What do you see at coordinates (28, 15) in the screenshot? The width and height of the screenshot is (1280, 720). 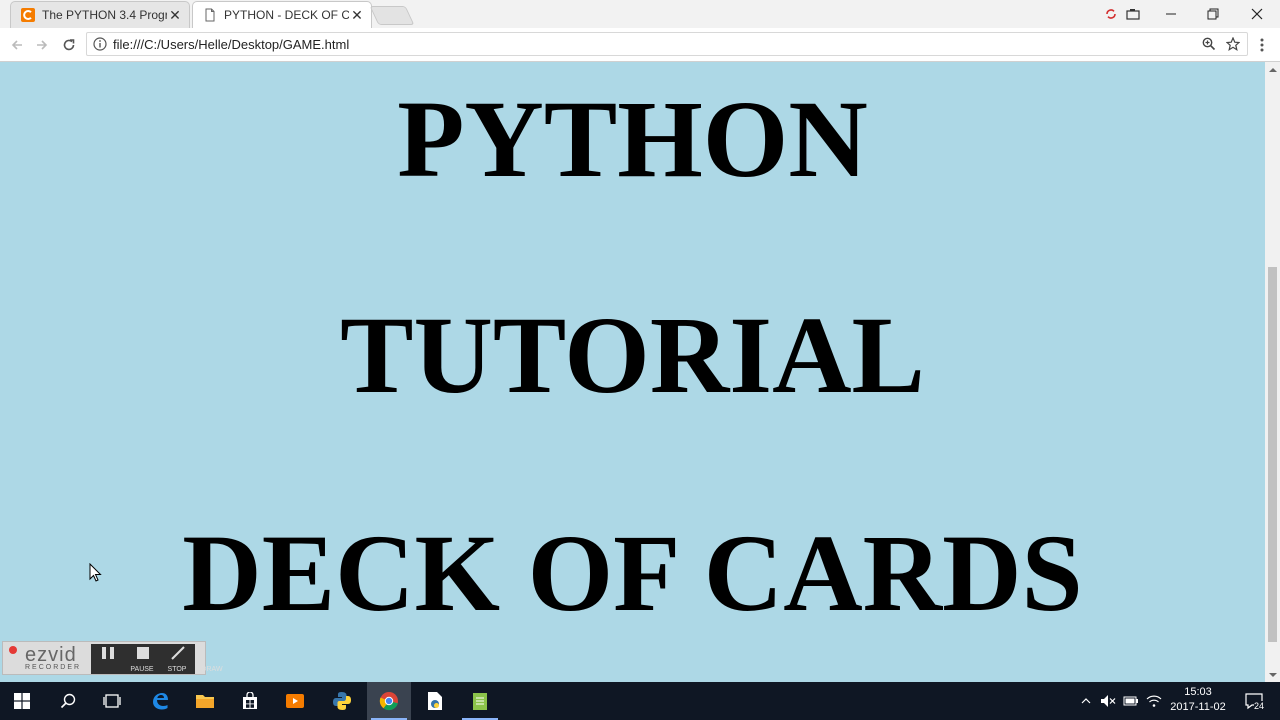 I see `c-logo-icon` at bounding box center [28, 15].